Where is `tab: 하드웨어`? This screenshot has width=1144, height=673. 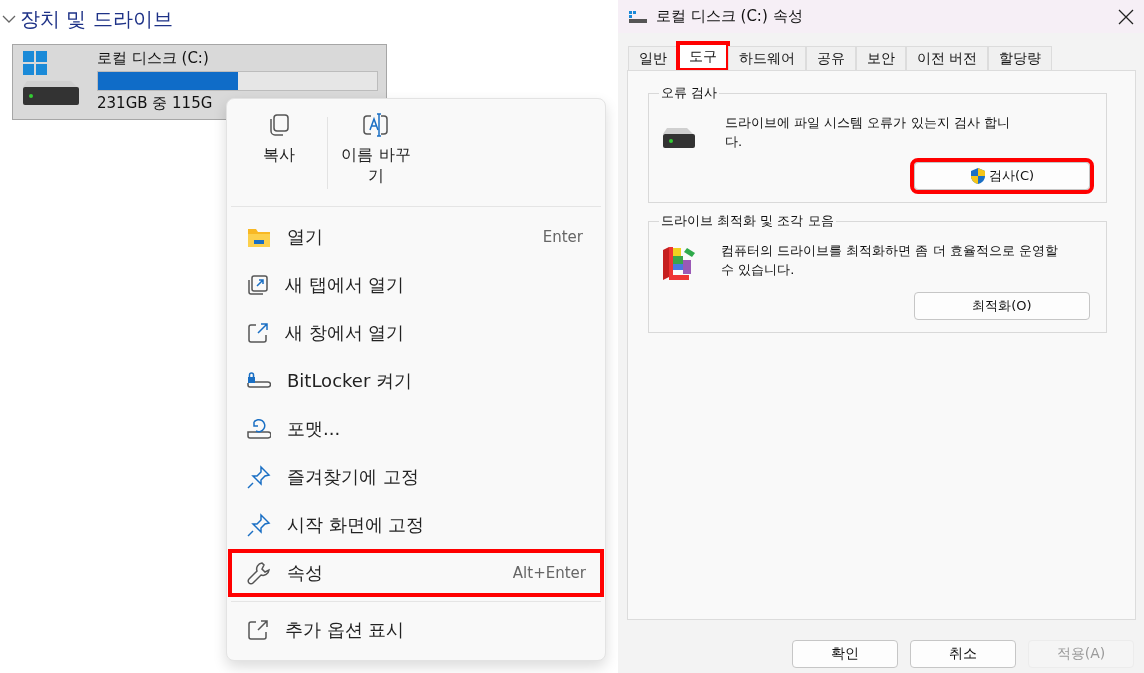 tab: 하드웨어 is located at coordinates (767, 58).